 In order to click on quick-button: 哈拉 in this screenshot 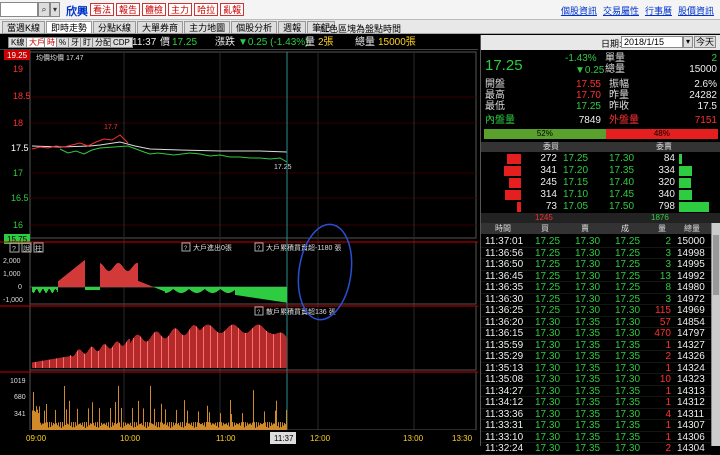, I will do `click(206, 9)`.